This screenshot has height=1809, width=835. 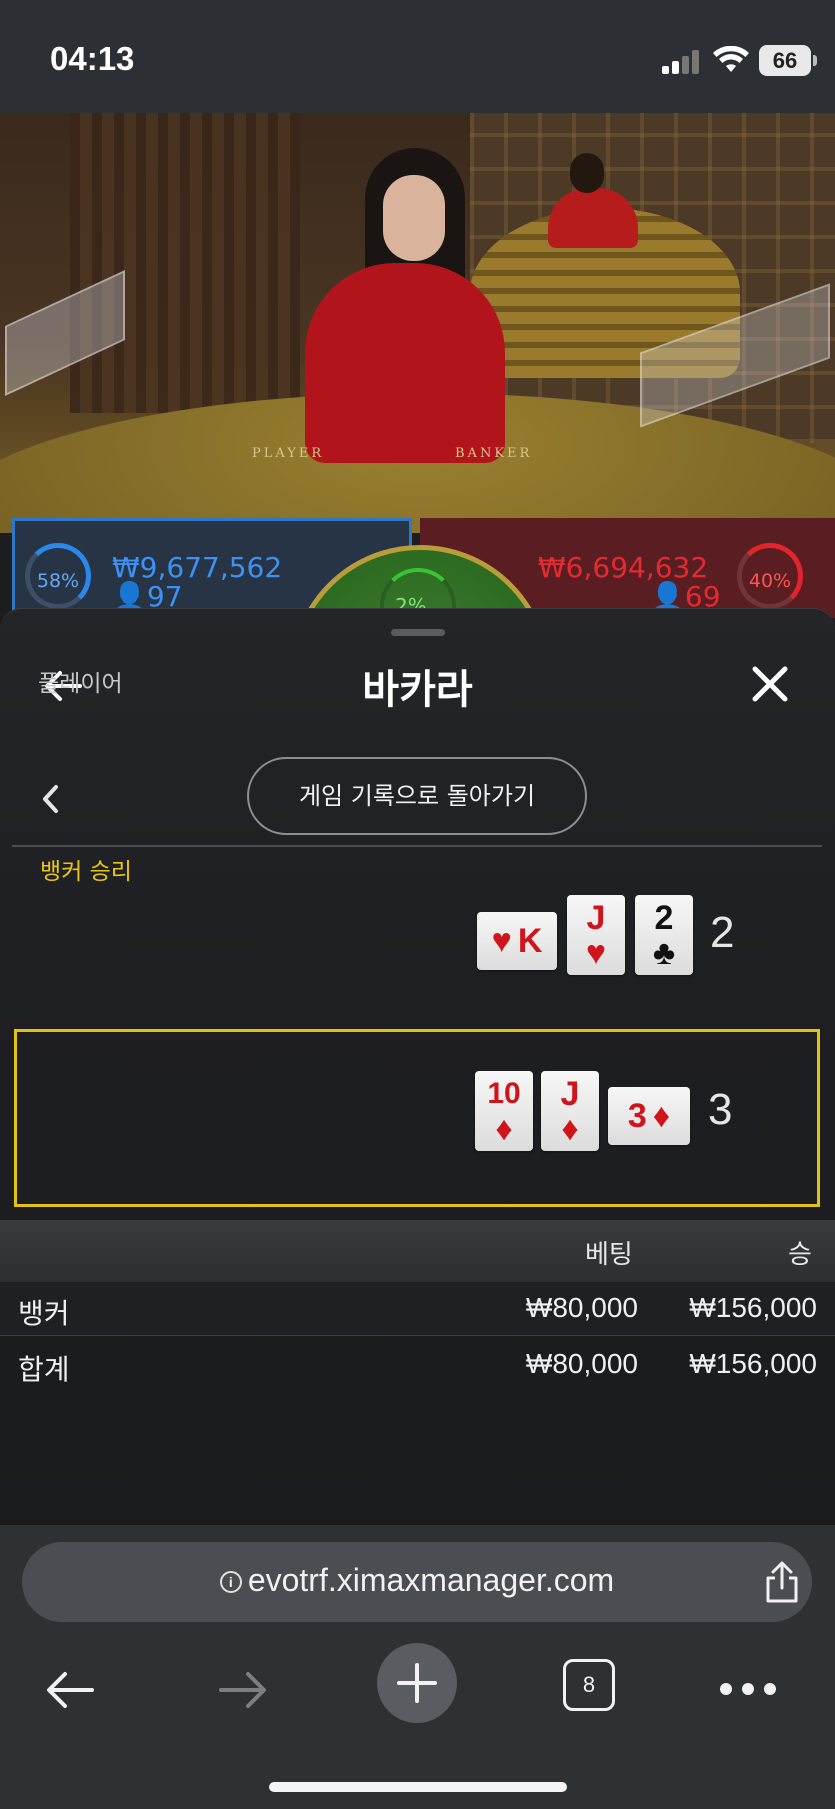 What do you see at coordinates (530, 941) in the screenshot?
I see `card-rank: K` at bounding box center [530, 941].